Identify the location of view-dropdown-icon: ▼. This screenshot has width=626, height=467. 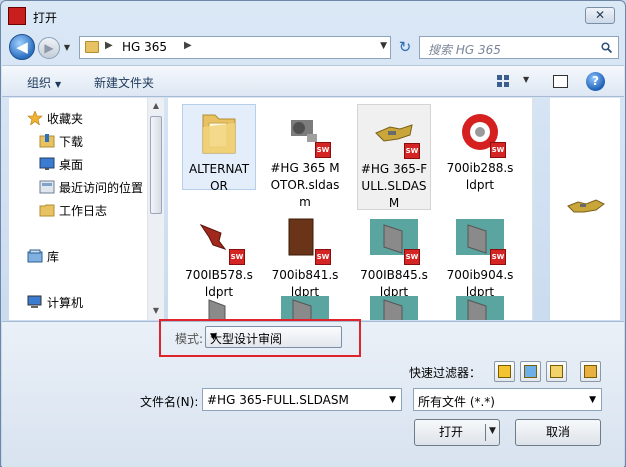
(526, 79).